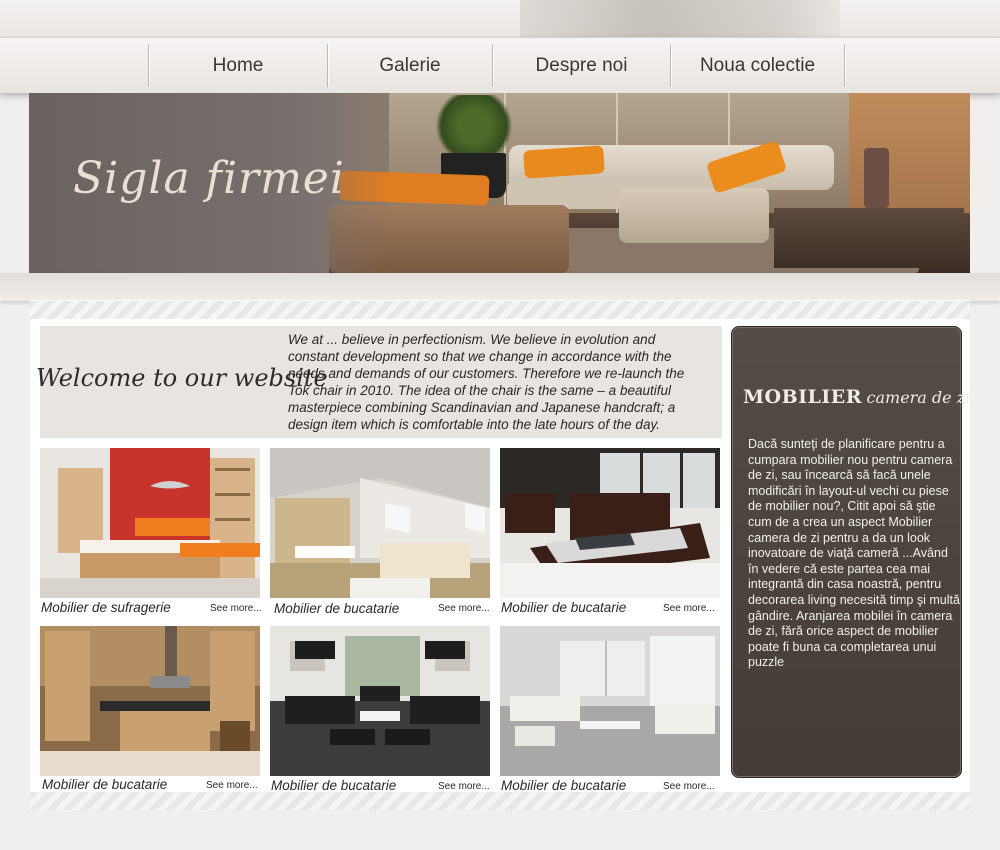  What do you see at coordinates (844, 65) in the screenshot?
I see `nav-separator` at bounding box center [844, 65].